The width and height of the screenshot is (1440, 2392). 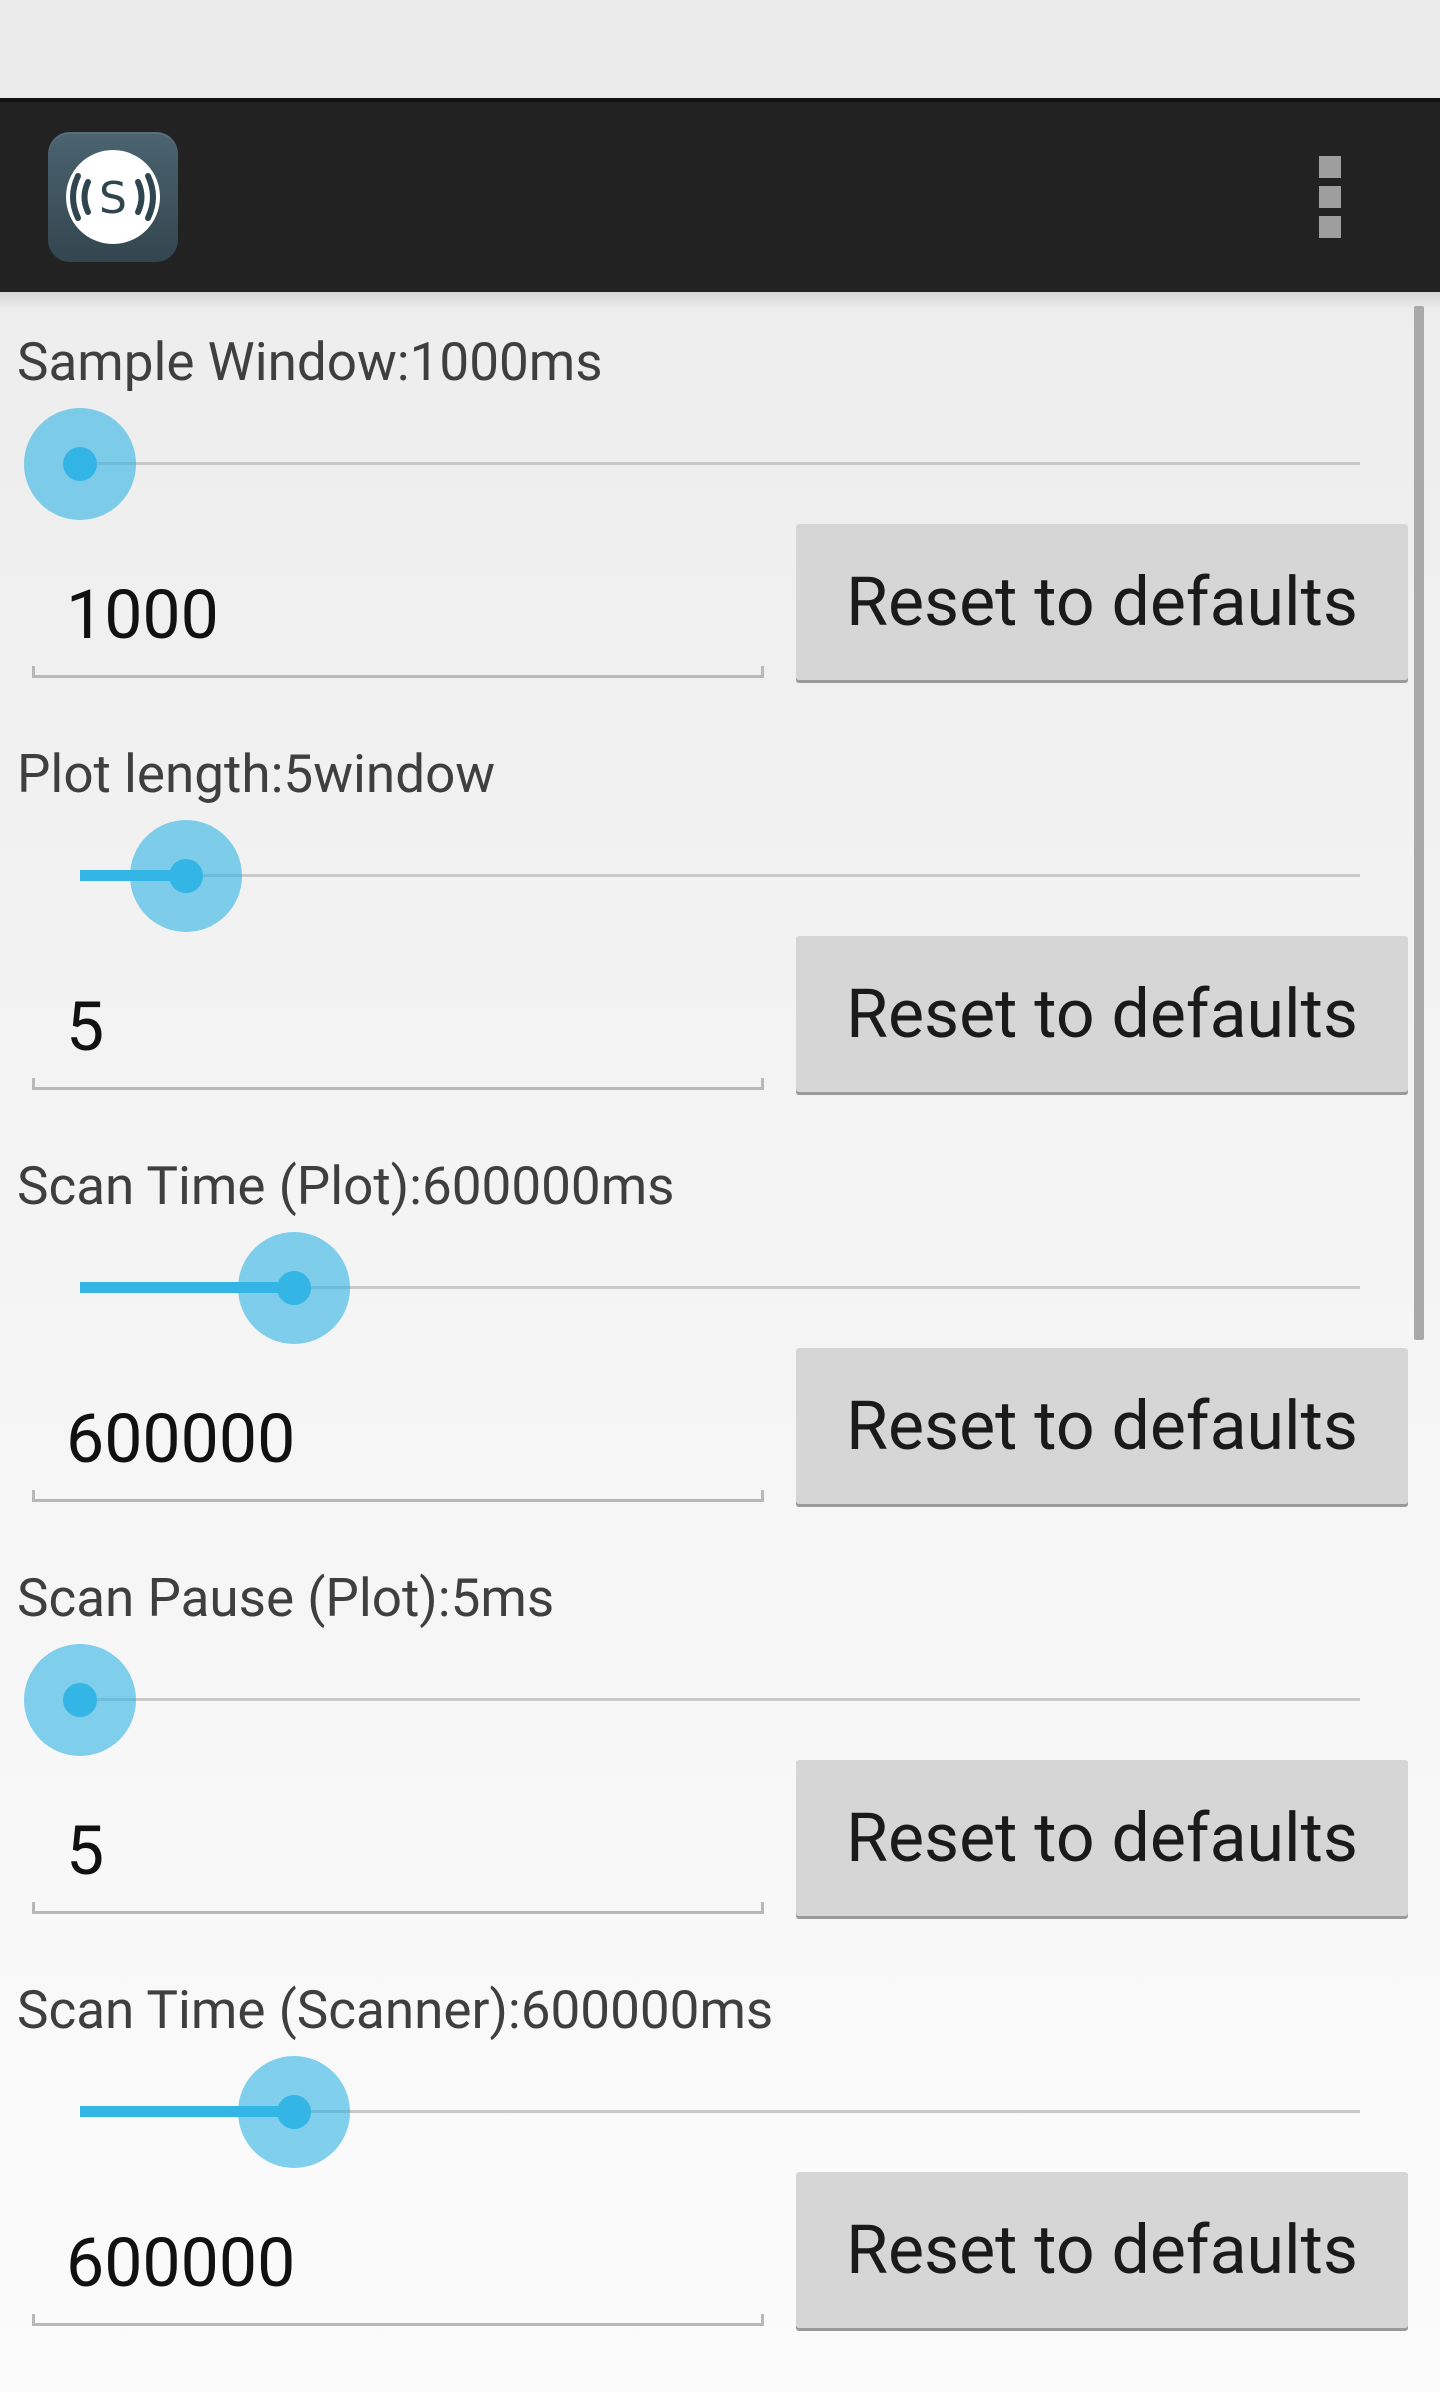 I want to click on scan-pause-plot-input, so click(x=398, y=1851).